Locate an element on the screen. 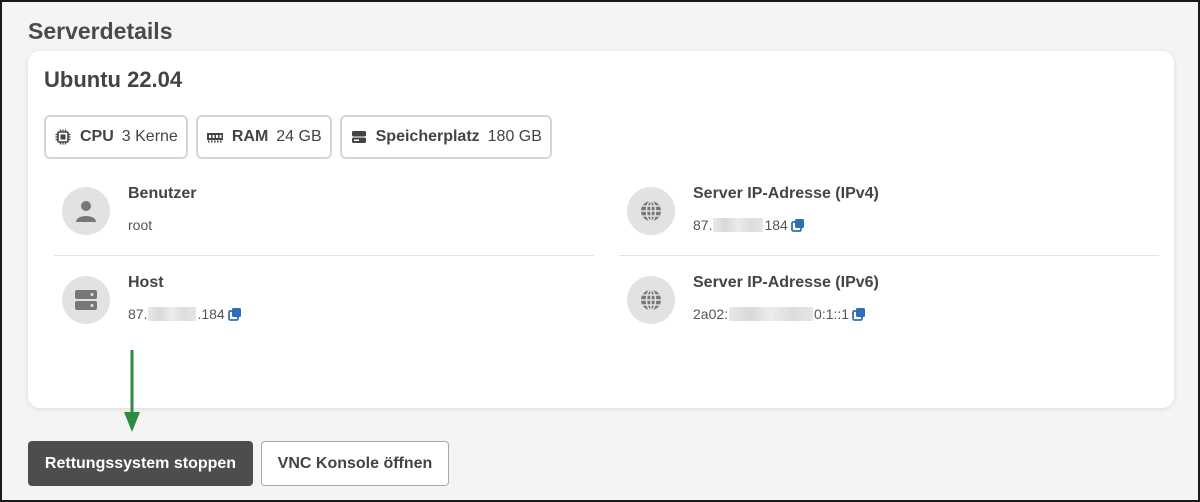  ipv4-value-prefix: 87. is located at coordinates (703, 225).